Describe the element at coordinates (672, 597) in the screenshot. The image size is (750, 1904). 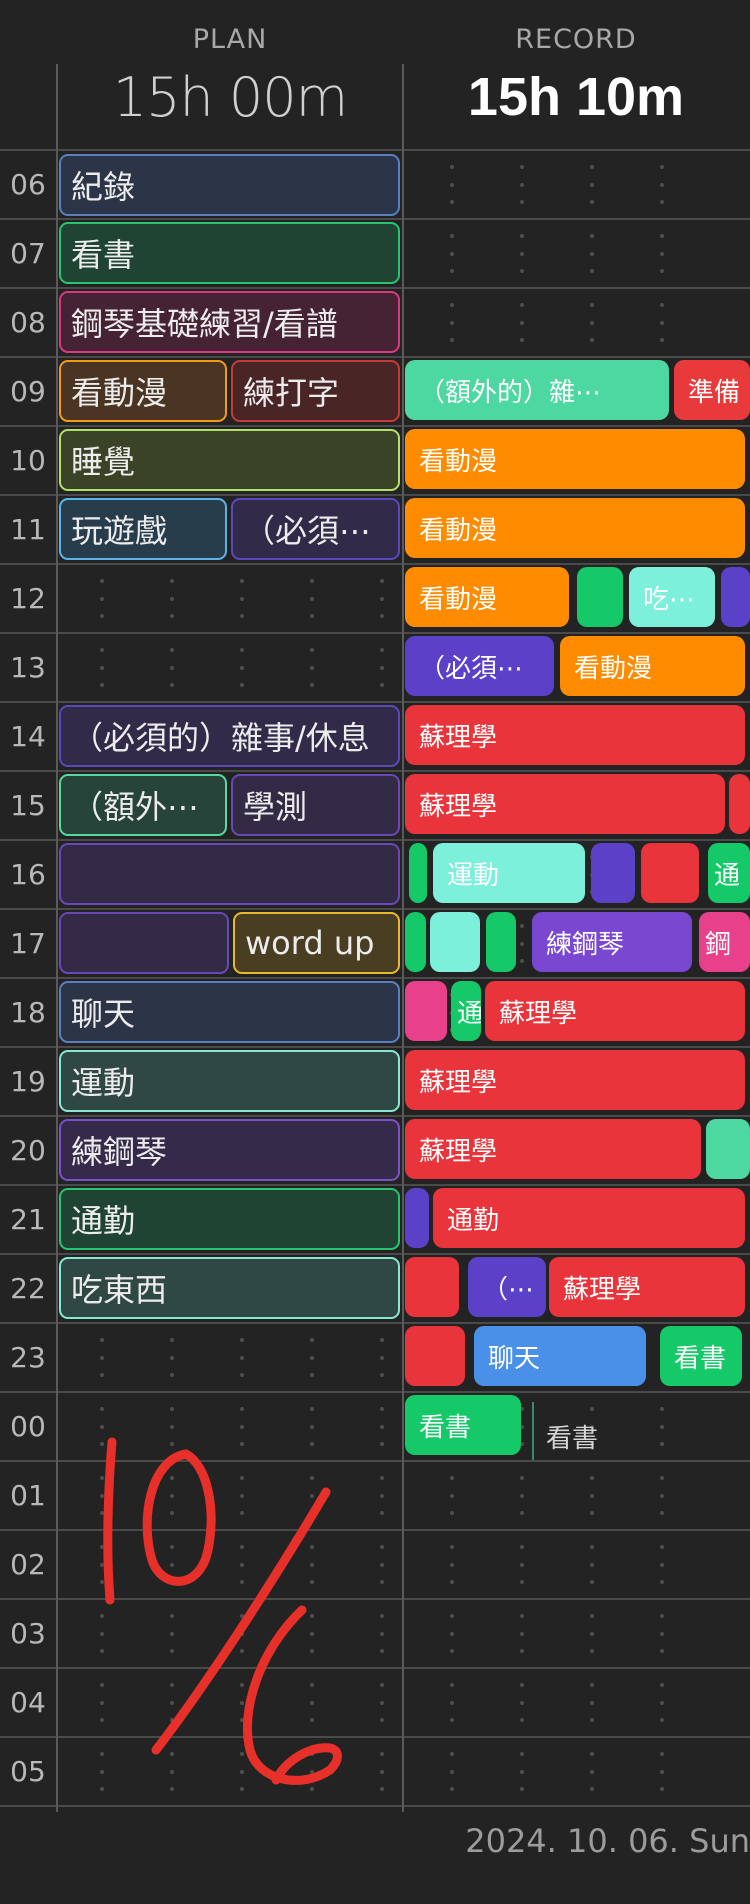
I see `record-block: 吃⋯` at that location.